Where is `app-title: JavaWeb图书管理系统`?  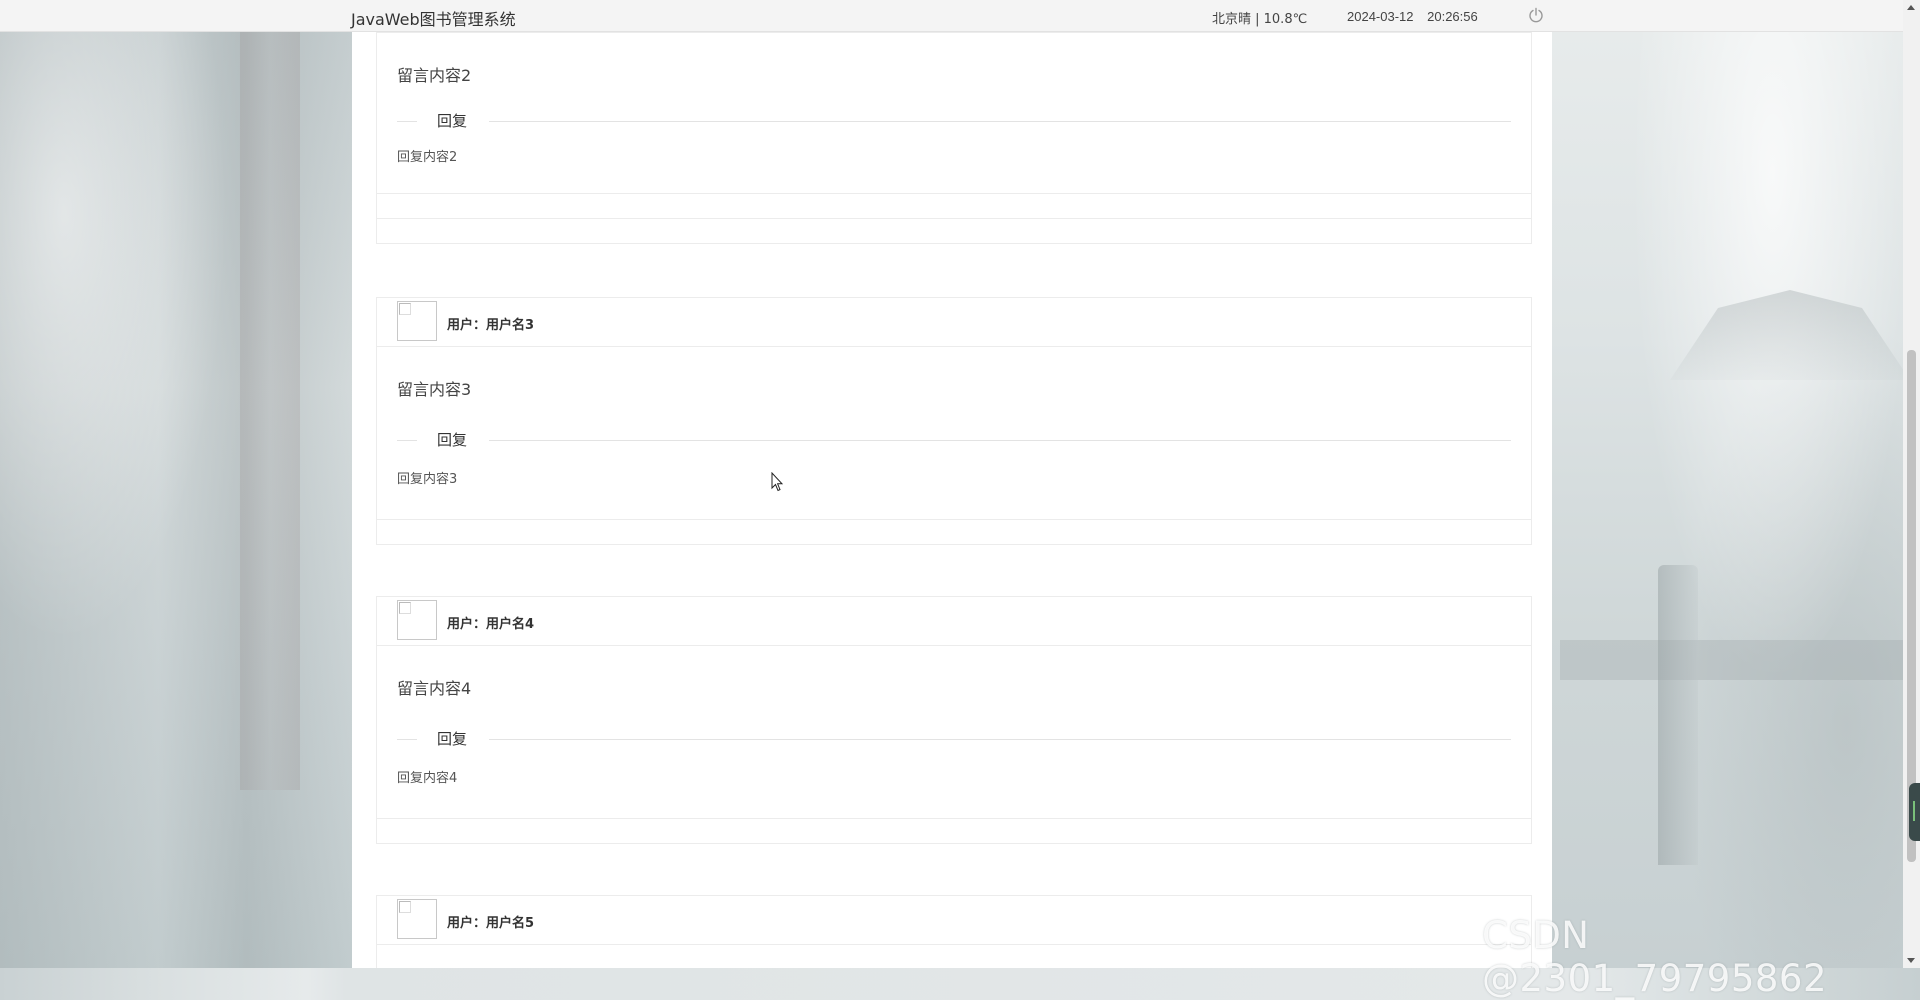
app-title: JavaWeb图书管理系统 is located at coordinates (433, 19).